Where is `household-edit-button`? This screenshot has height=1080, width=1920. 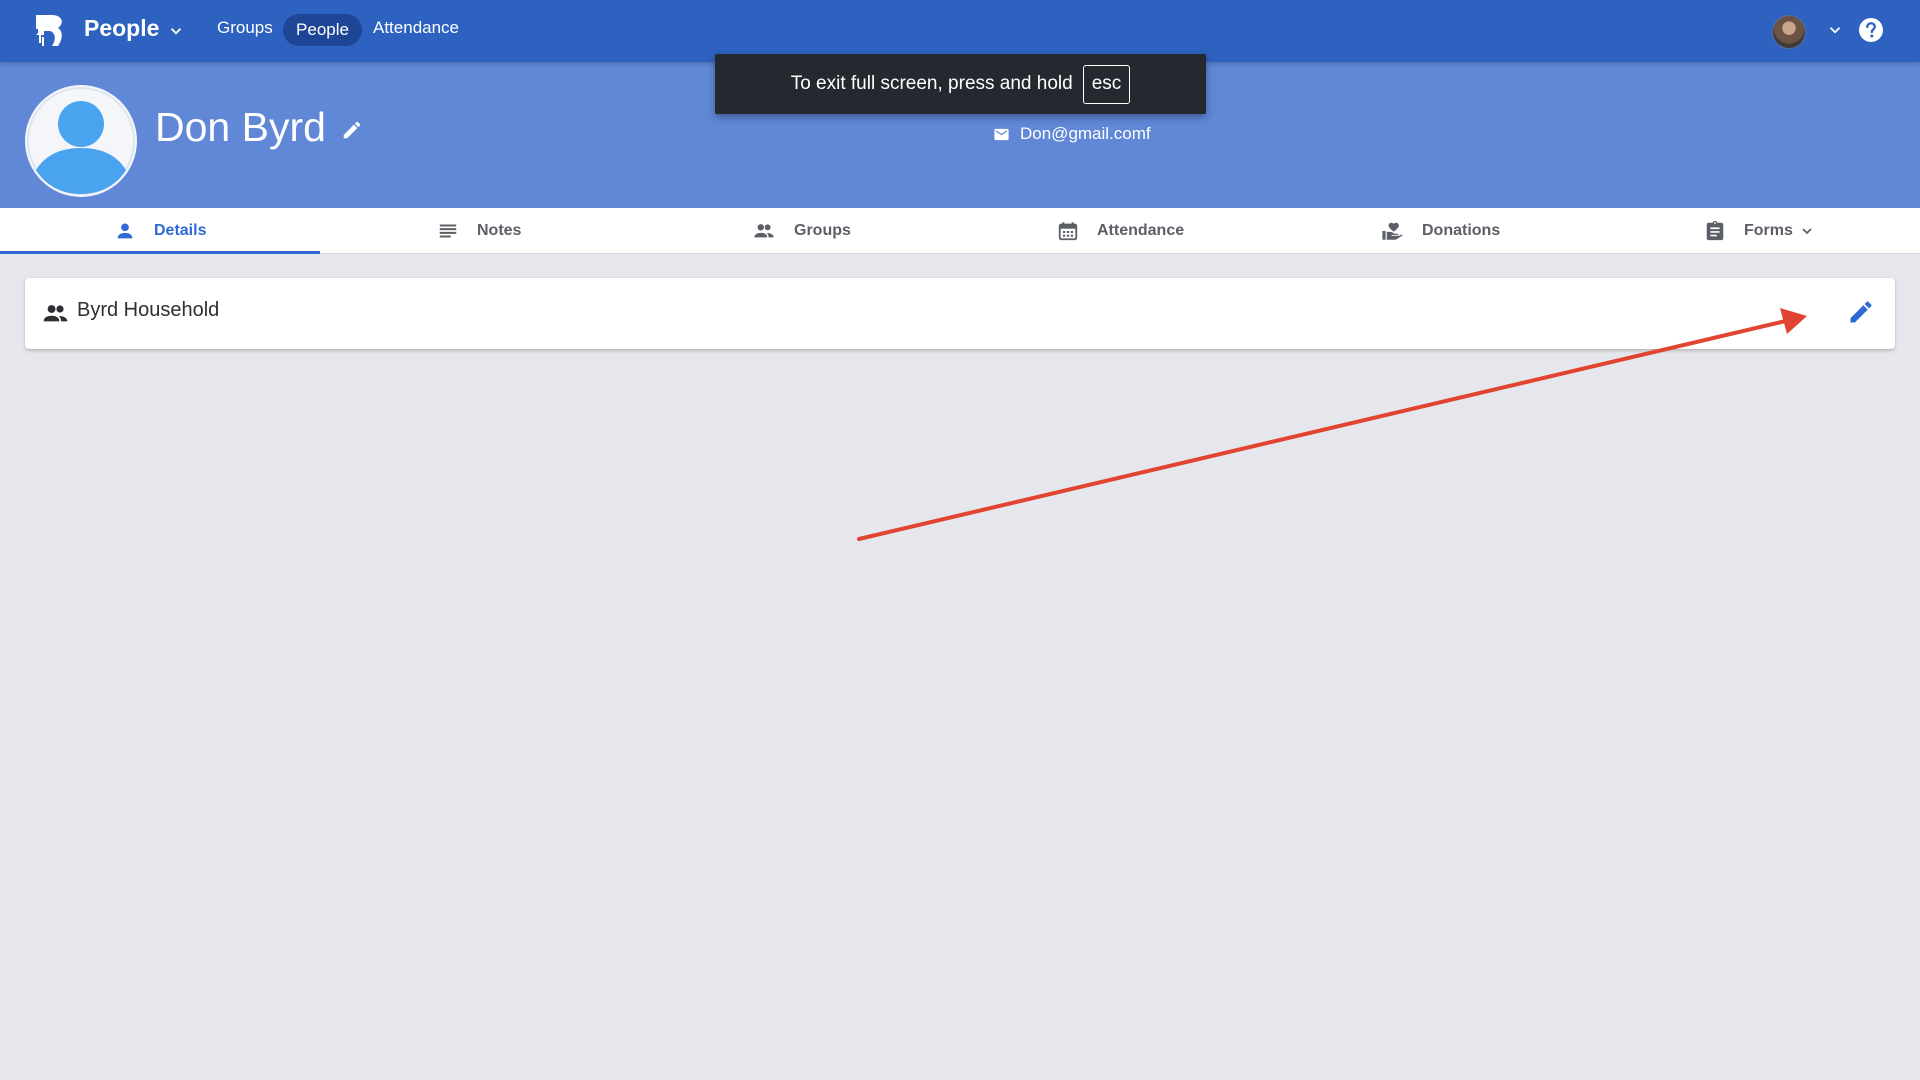 household-edit-button is located at coordinates (1861, 312).